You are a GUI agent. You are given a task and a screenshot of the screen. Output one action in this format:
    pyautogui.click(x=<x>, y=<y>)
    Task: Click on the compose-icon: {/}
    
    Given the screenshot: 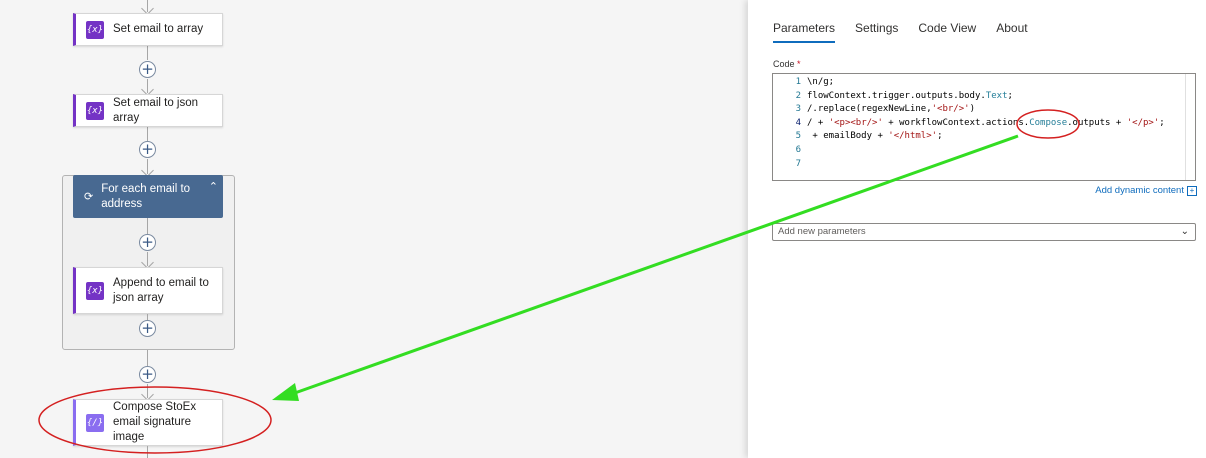 What is the action you would take?
    pyautogui.click(x=95, y=422)
    